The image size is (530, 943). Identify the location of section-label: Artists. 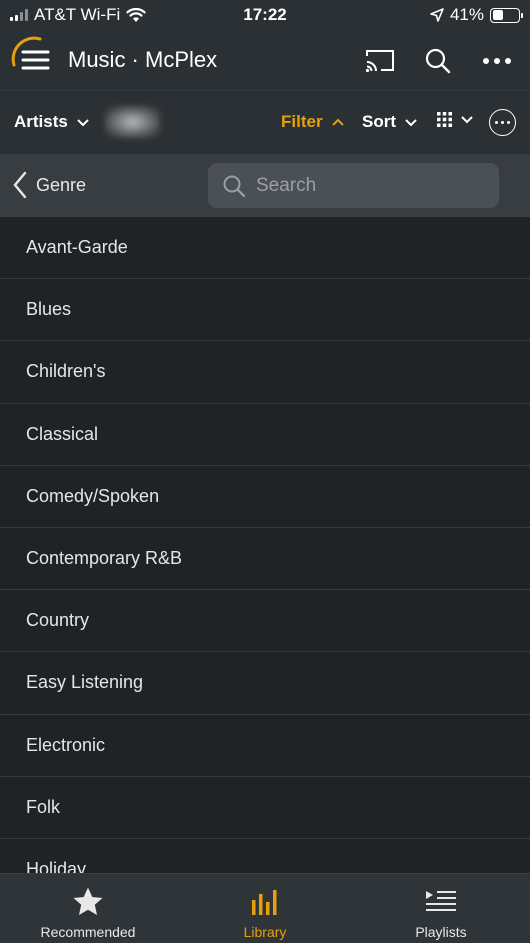
(41, 121).